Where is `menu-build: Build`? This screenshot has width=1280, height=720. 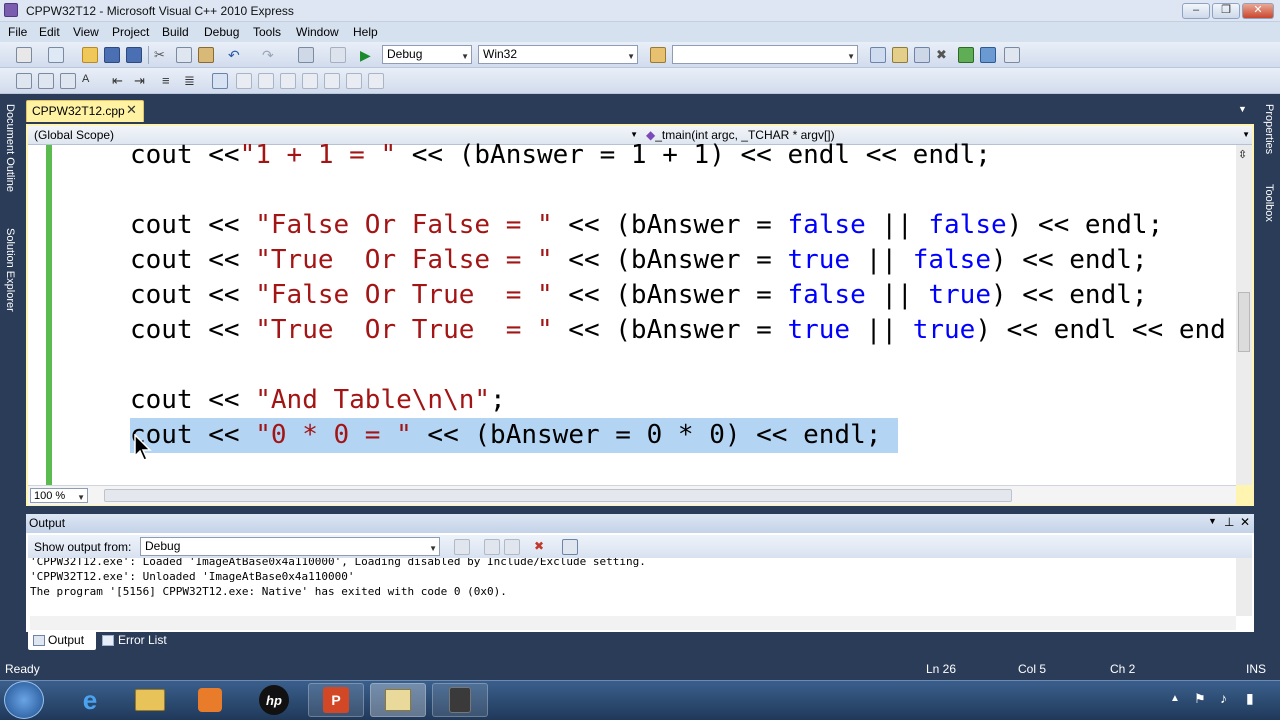
menu-build: Build is located at coordinates (175, 32).